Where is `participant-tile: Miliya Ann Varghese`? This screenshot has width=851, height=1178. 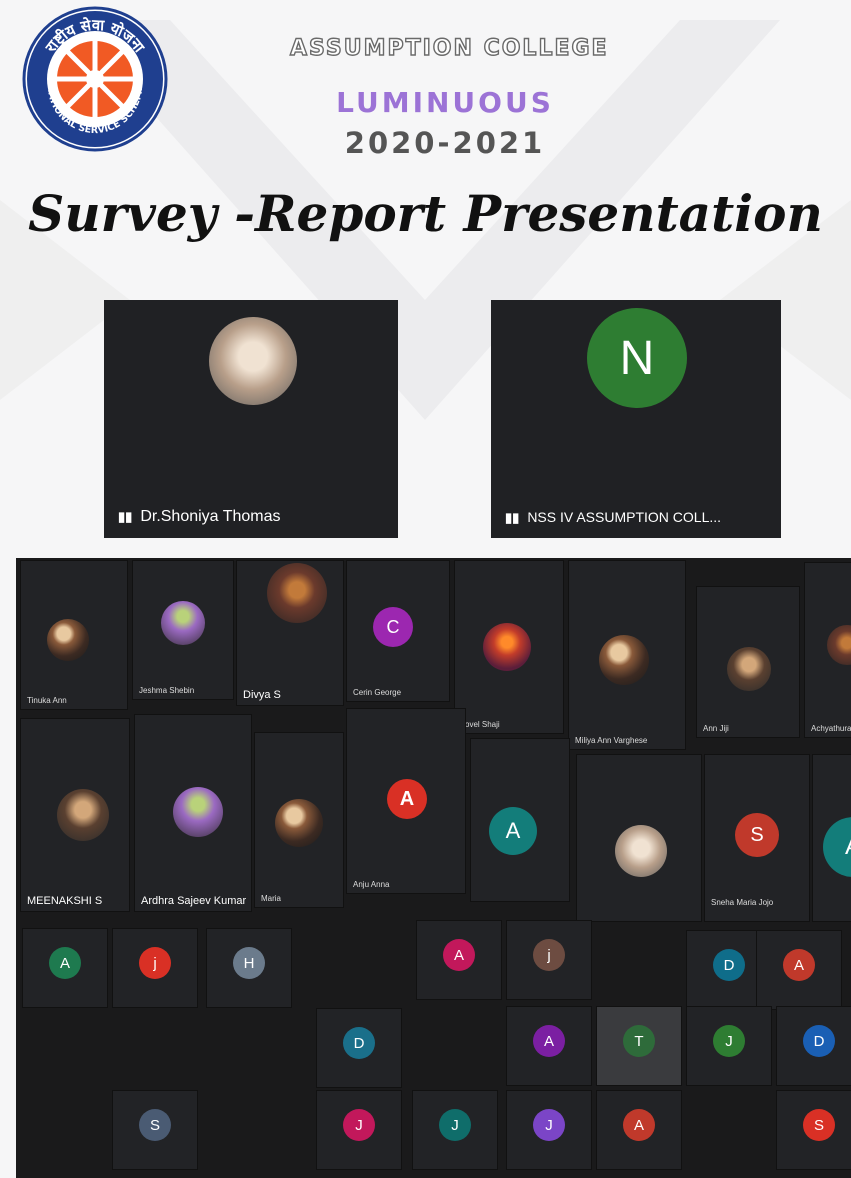
participant-tile: Miliya Ann Varghese is located at coordinates (627, 655).